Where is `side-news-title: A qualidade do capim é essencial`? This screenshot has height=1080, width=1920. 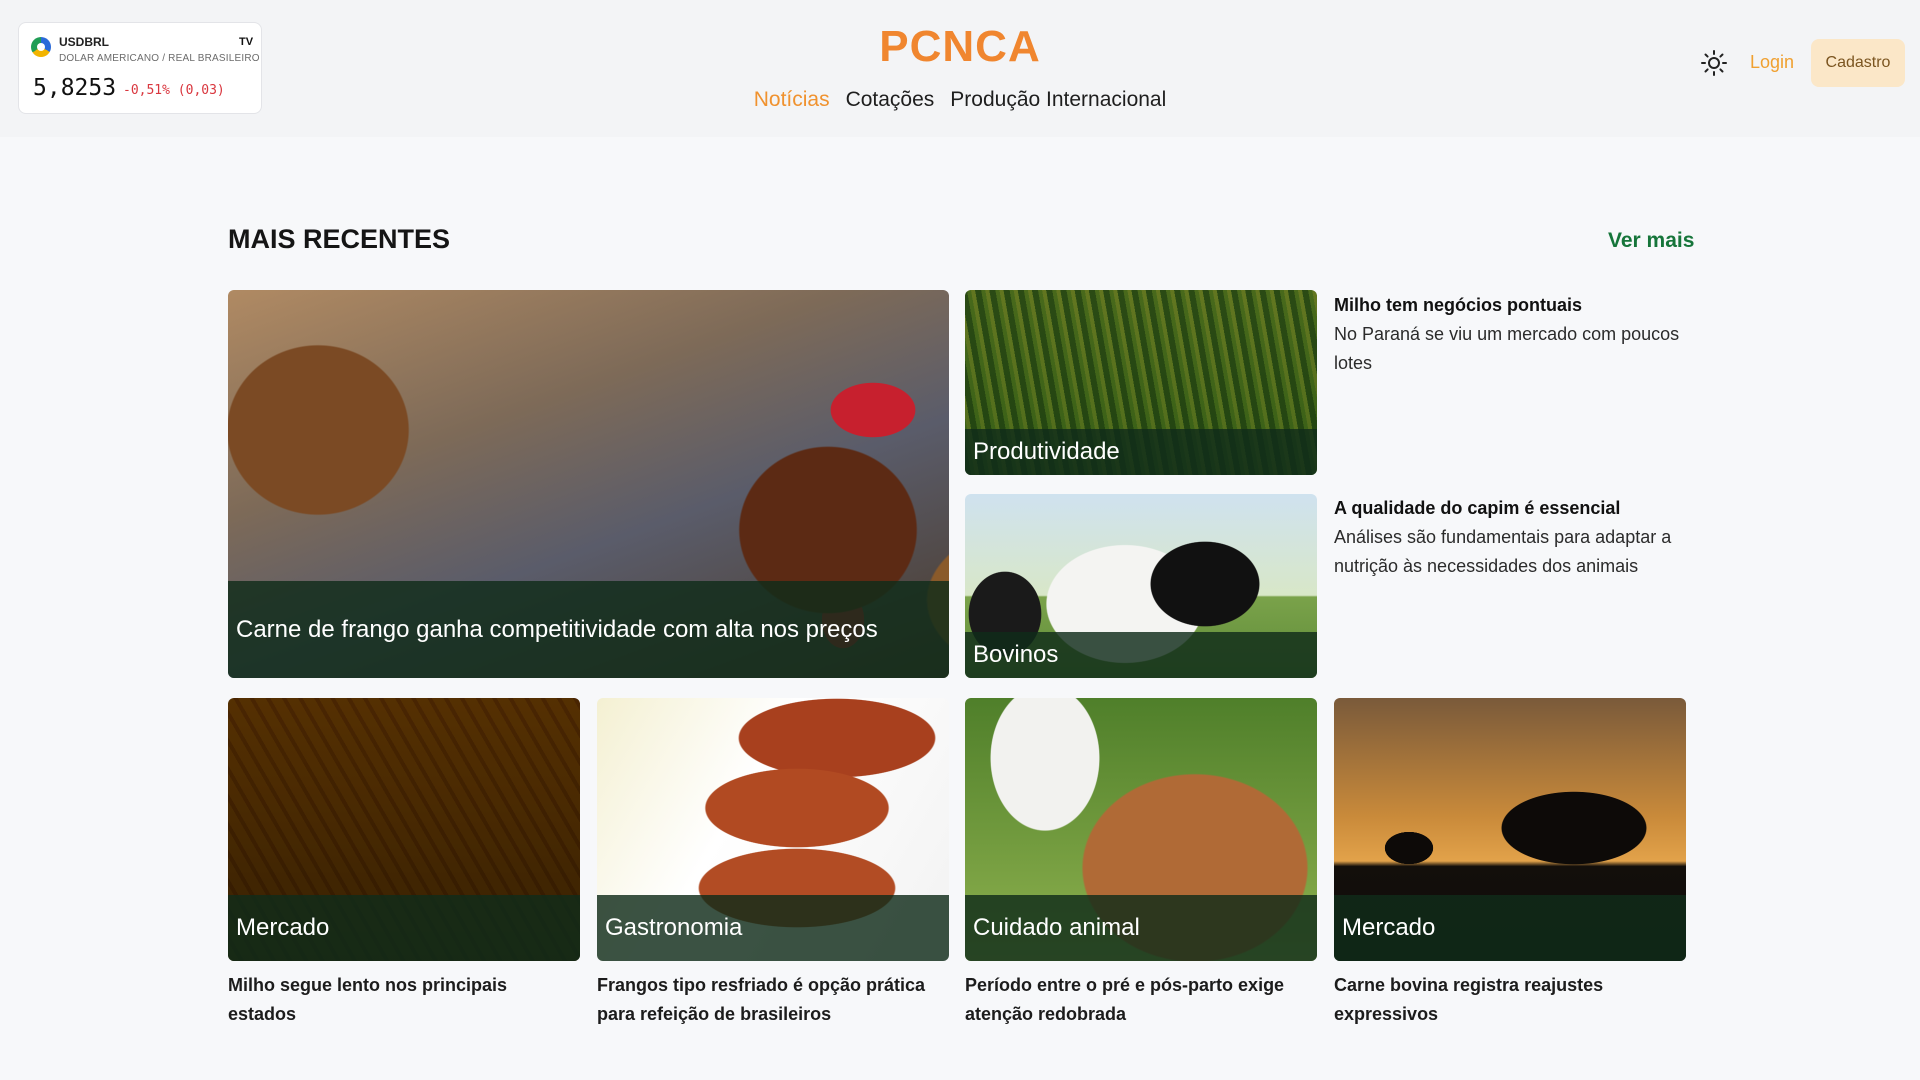
side-news-title: A qualidade do capim é essencial is located at coordinates (1477, 508).